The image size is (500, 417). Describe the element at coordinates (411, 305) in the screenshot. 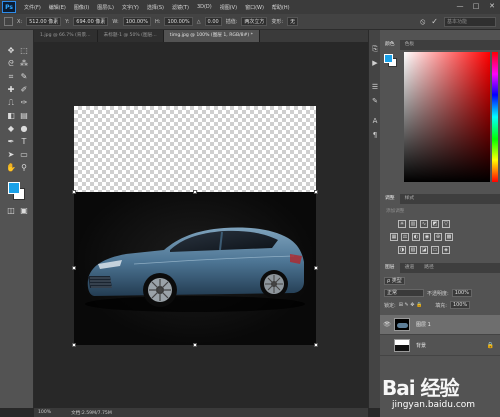

I see `lock-icons: ⊞ ✎ ✥ 🔒` at that location.